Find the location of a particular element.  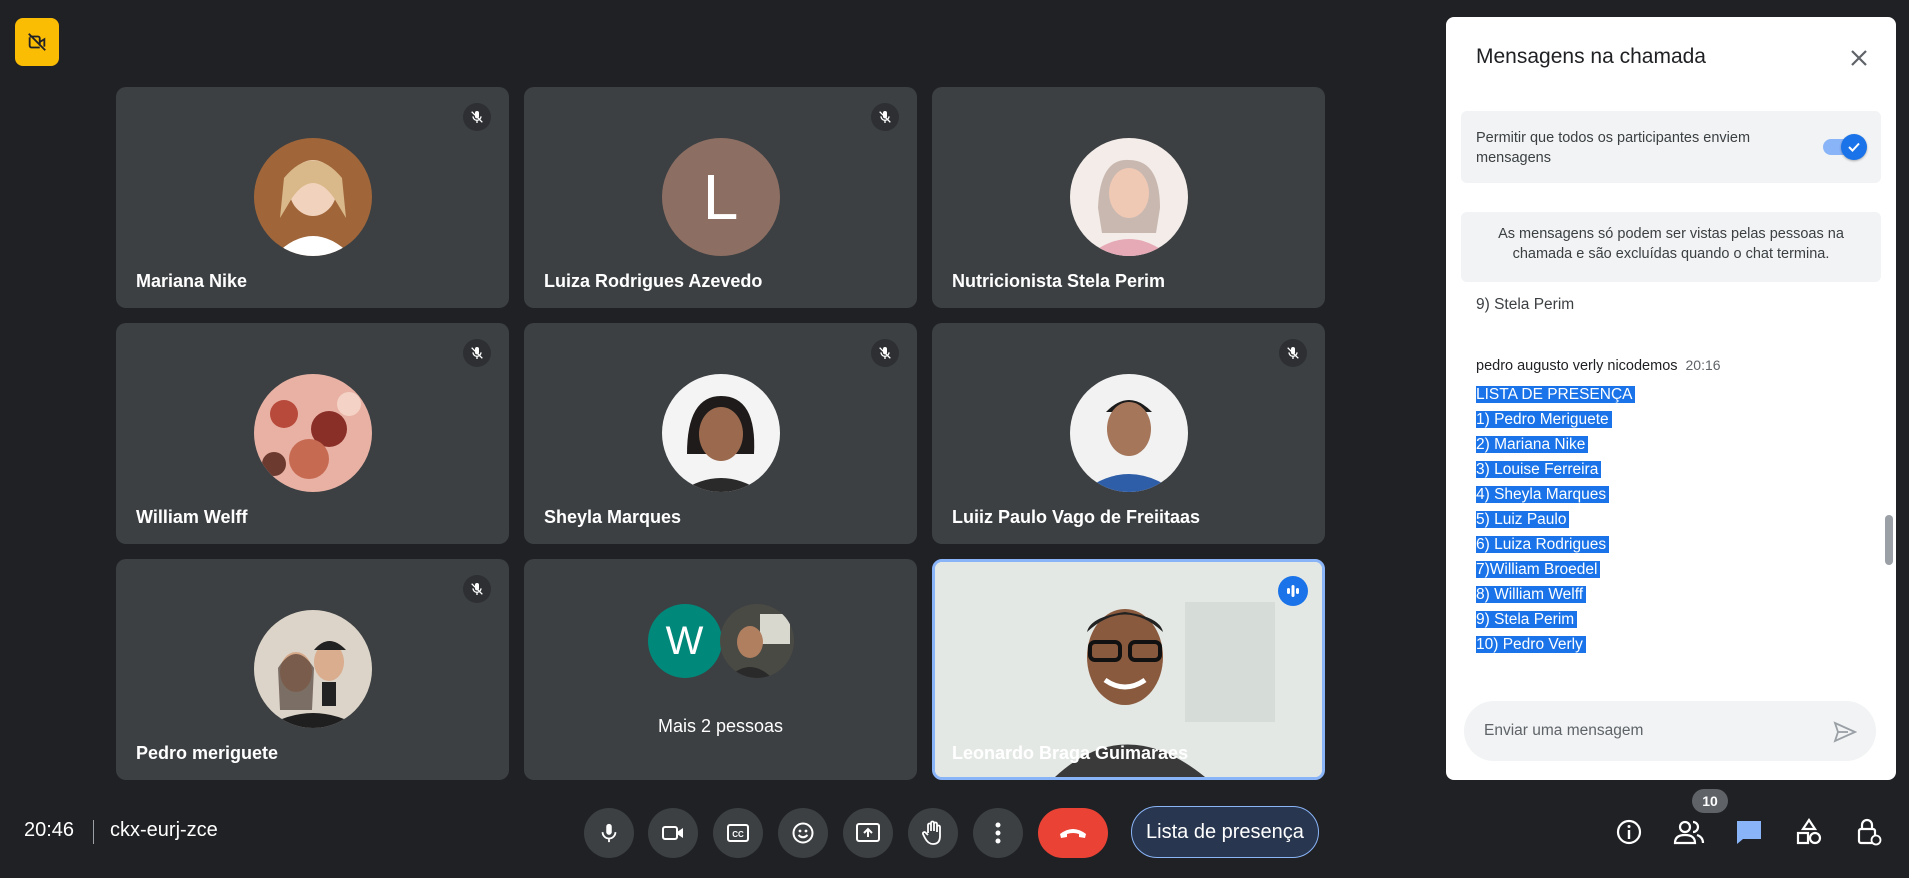

speaking-icon is located at coordinates (1293, 591).